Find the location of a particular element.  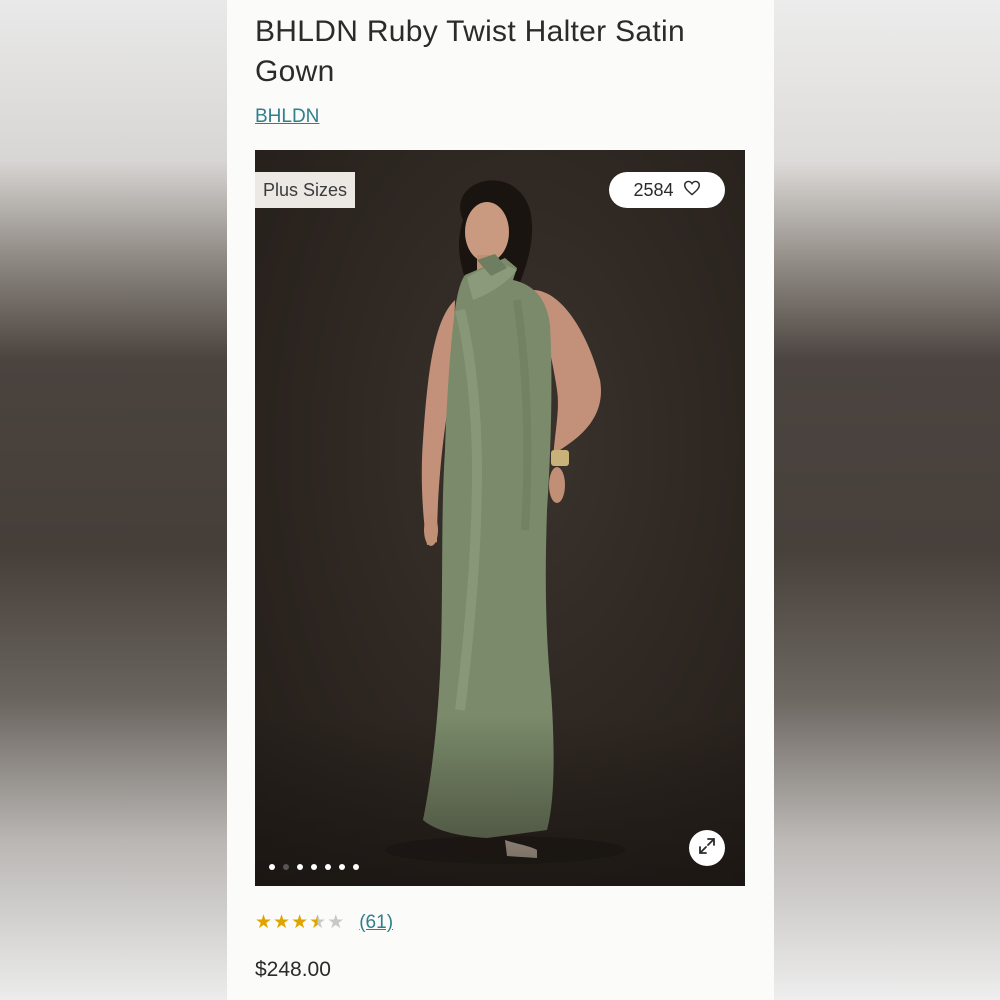

rating-summary: ★ ★ ★ ★ ★ (61) is located at coordinates (324, 923).